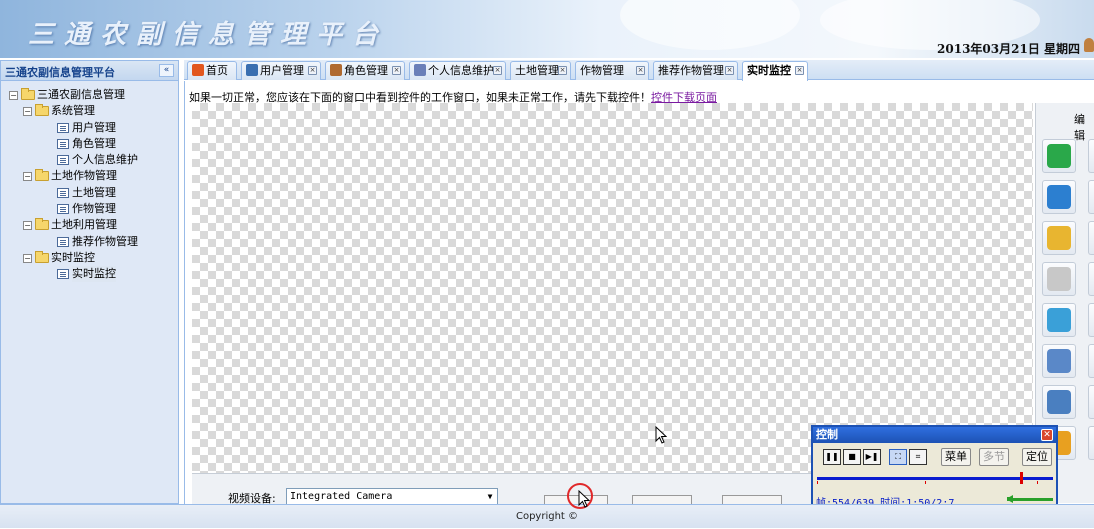 This screenshot has width=1094, height=529. Describe the element at coordinates (691, 70) in the screenshot. I see `tab-label: 推荐作物管理` at that location.